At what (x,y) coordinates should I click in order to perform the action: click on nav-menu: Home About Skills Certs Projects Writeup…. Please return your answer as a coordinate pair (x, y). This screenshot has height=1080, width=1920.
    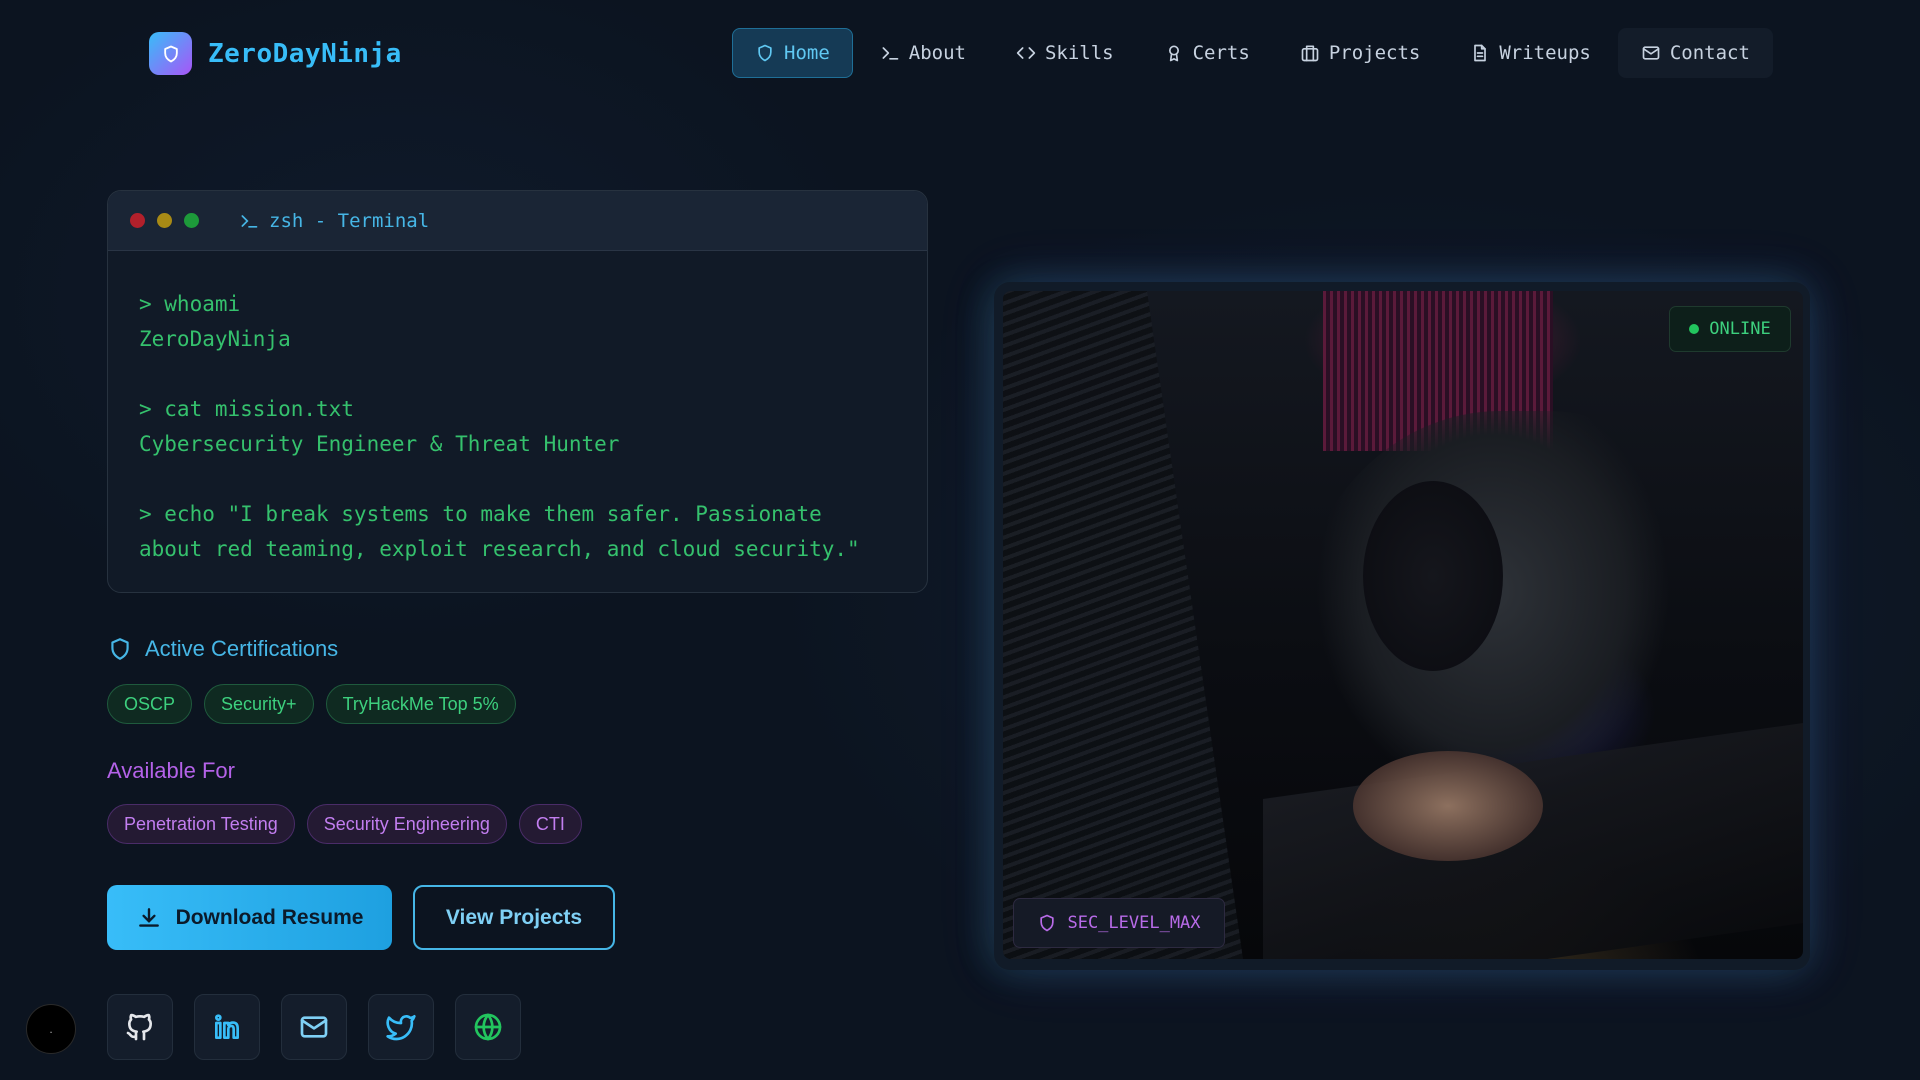
    Looking at the image, I should click on (1254, 53).